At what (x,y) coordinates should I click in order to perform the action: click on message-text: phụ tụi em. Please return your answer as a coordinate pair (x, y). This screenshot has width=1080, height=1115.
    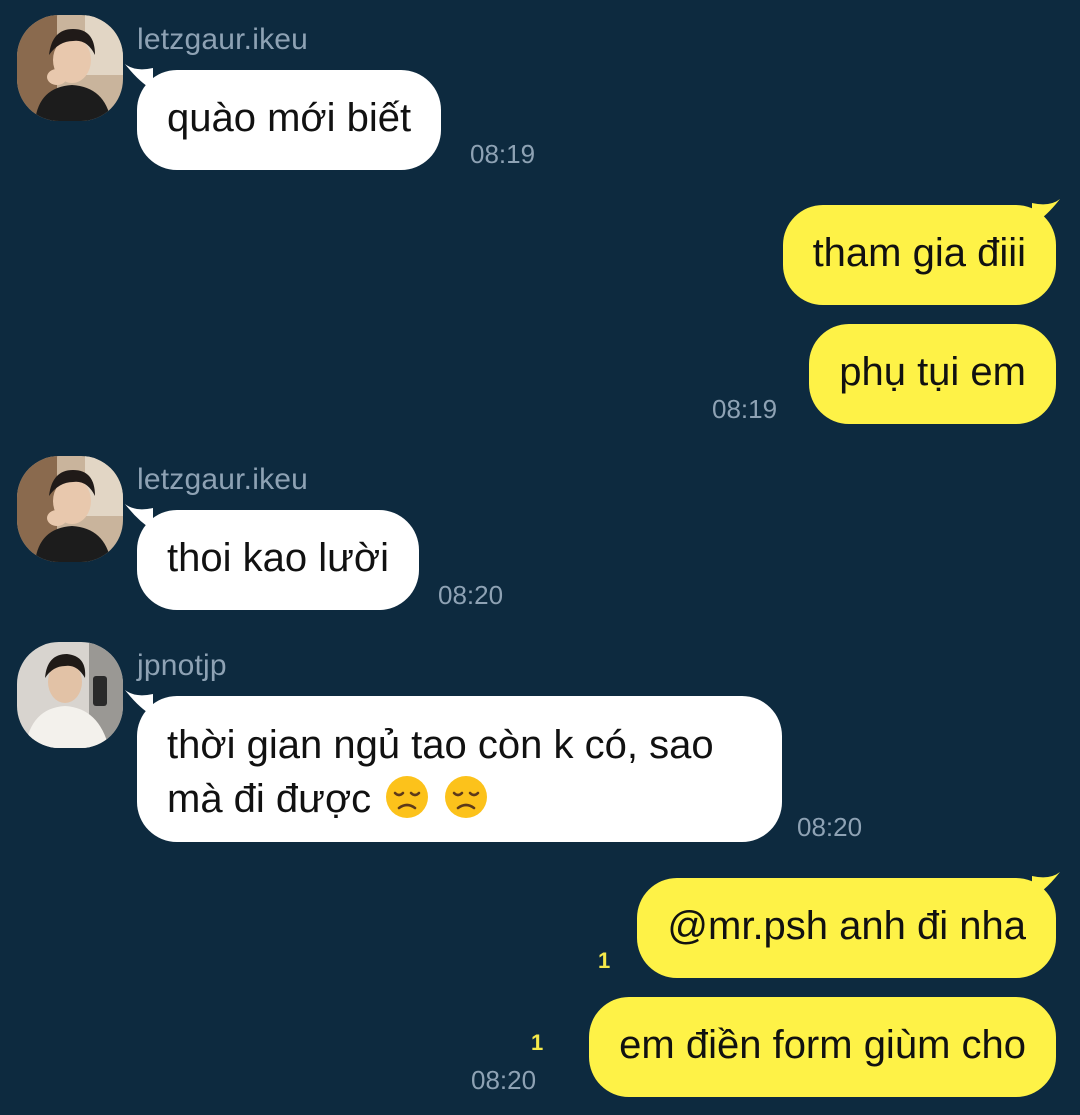
    Looking at the image, I should click on (932, 372).